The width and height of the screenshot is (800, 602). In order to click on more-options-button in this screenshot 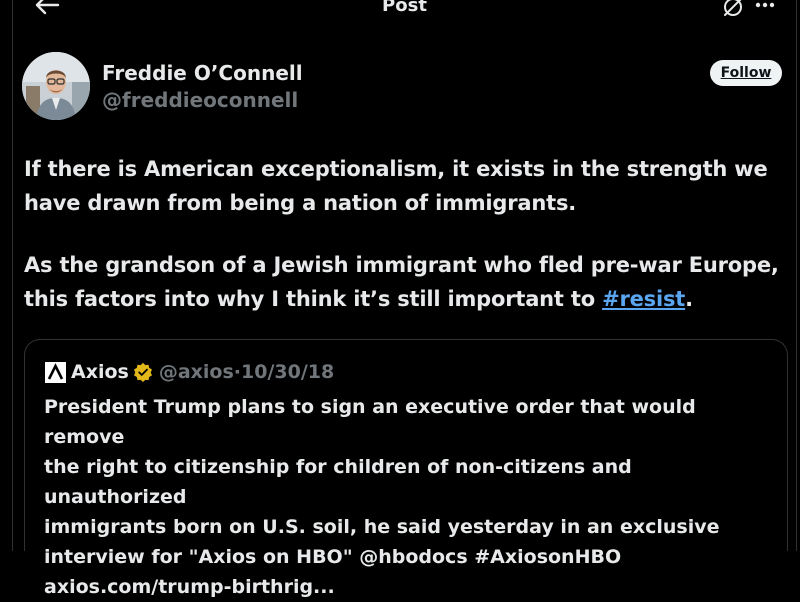, I will do `click(765, 9)`.